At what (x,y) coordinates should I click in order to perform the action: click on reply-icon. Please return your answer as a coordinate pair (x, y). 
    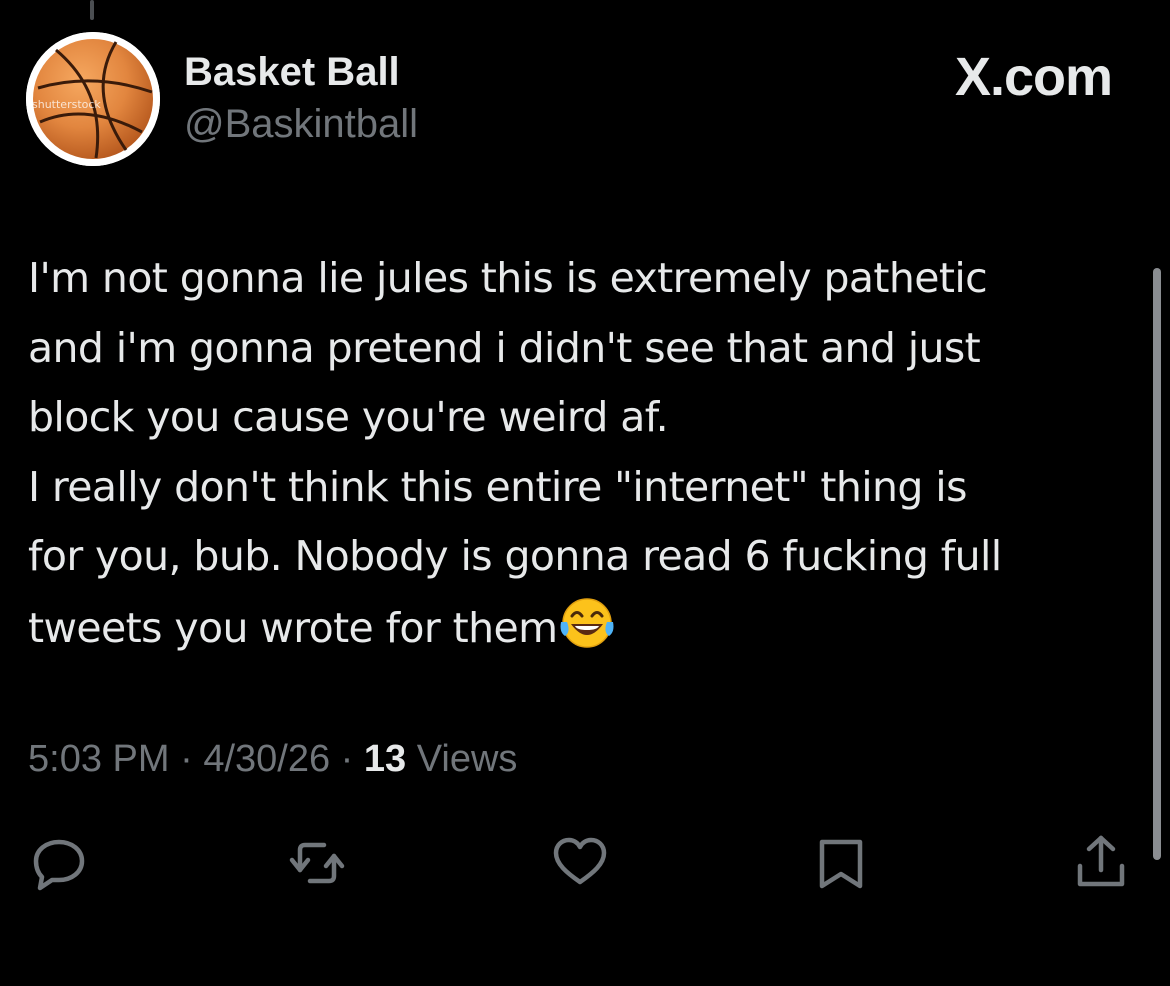
    Looking at the image, I should click on (59, 865).